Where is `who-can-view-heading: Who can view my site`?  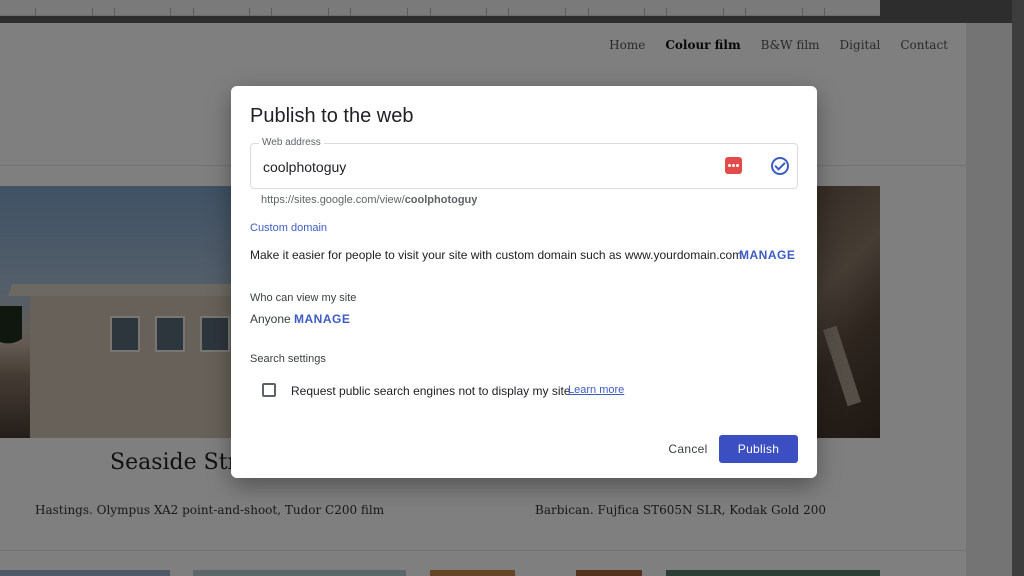
who-can-view-heading: Who can view my site is located at coordinates (303, 298).